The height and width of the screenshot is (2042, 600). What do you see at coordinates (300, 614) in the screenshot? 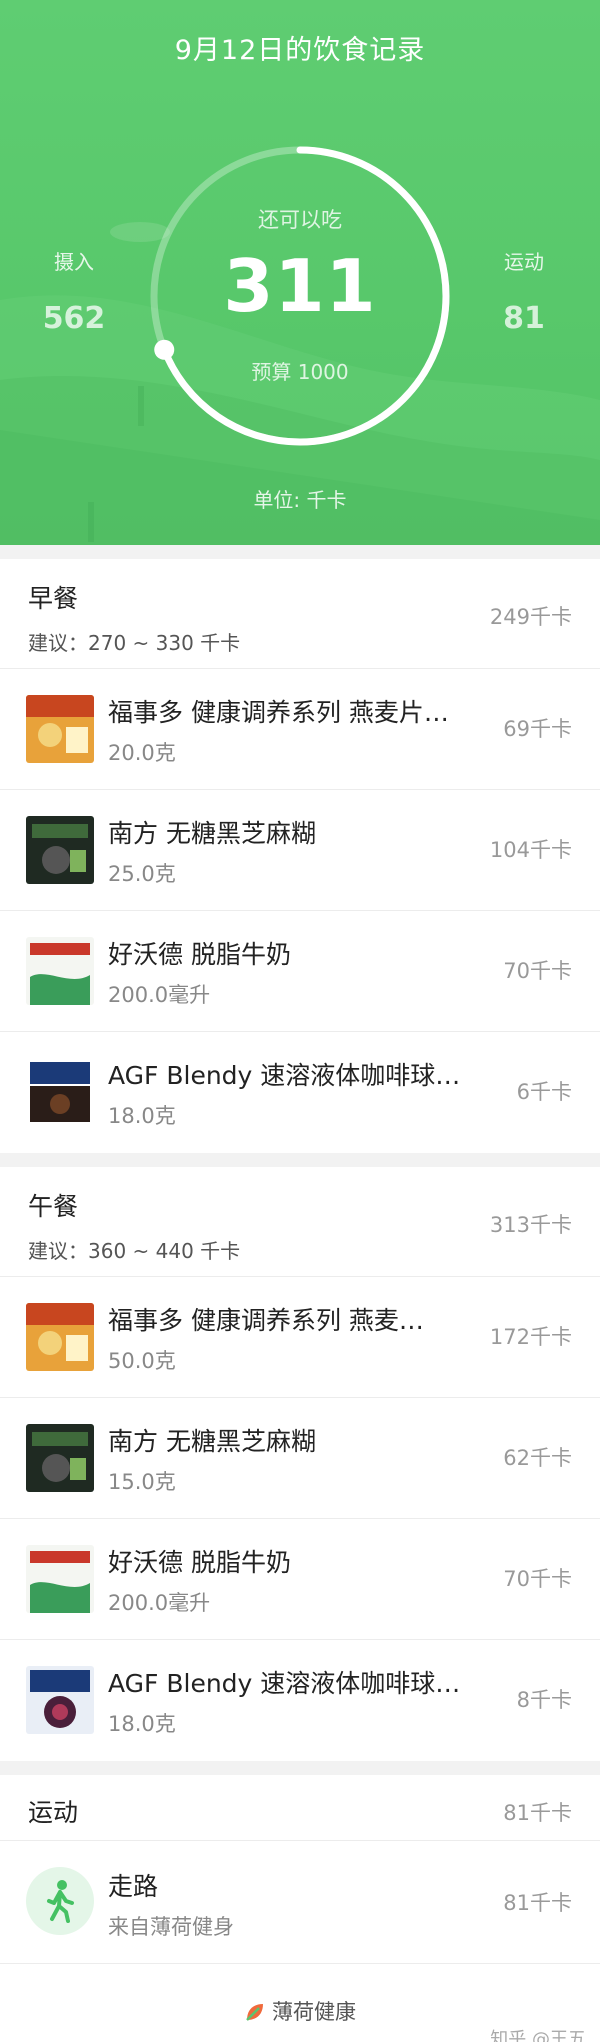
I see `meal-header: 早餐 建议：270 ~ 330 千卡 249千卡` at bounding box center [300, 614].